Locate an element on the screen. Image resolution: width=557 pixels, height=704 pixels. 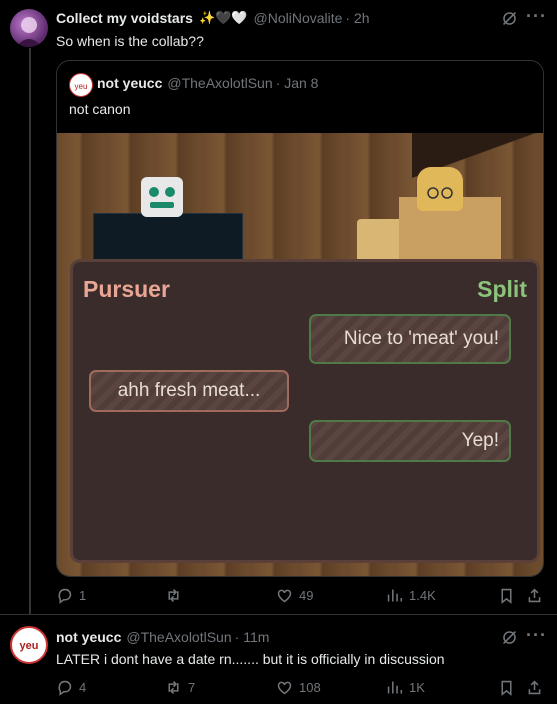
retweet-button is located at coordinates (176, 595).